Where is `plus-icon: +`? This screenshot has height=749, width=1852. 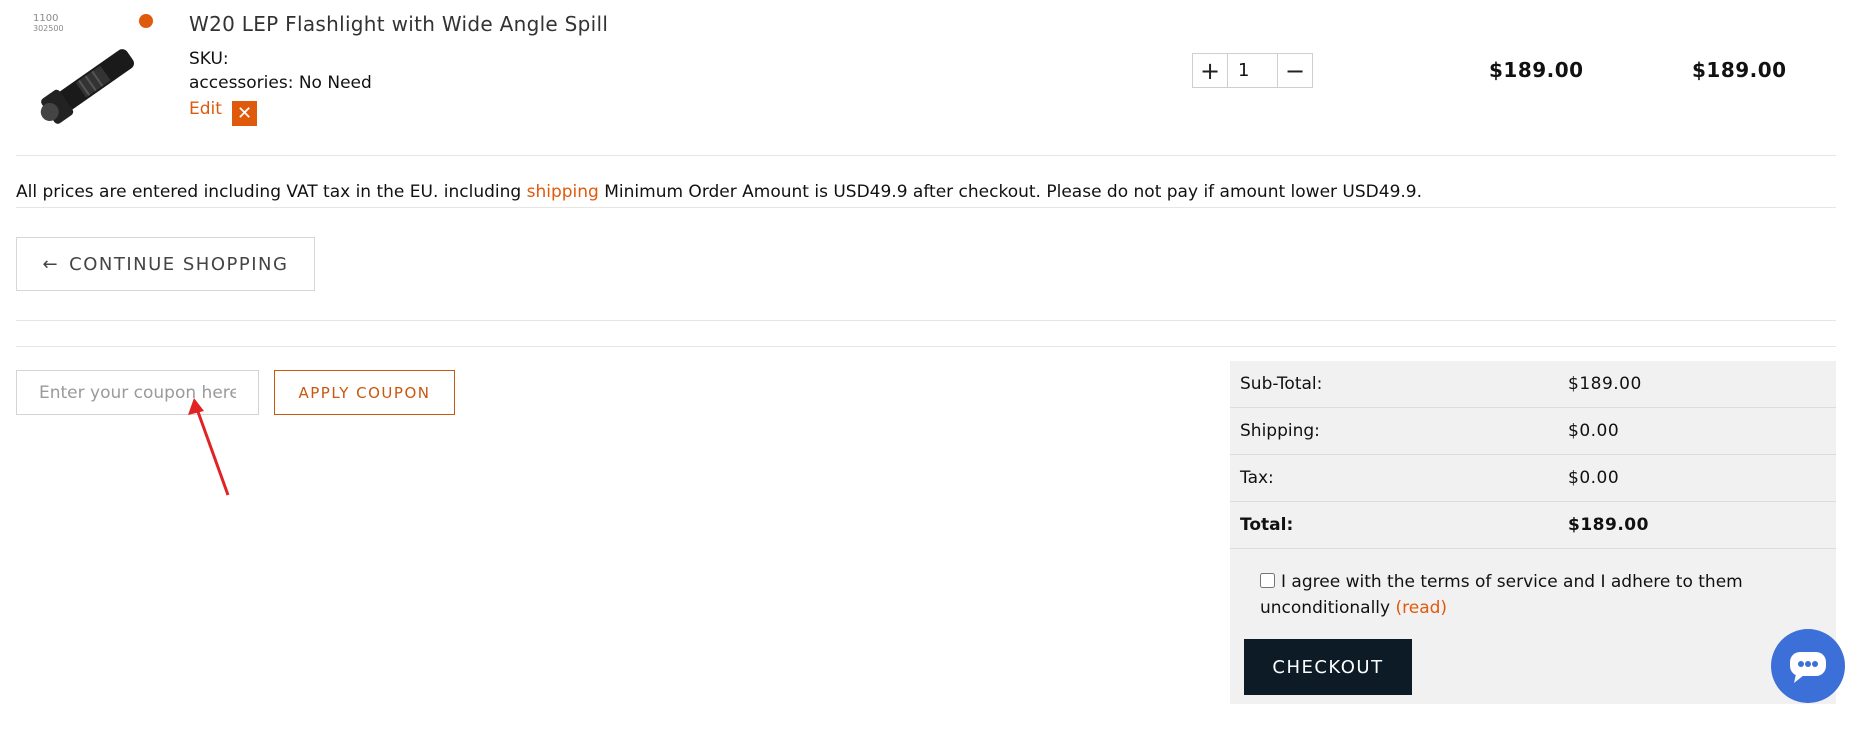
plus-icon: + is located at coordinates (1210, 70).